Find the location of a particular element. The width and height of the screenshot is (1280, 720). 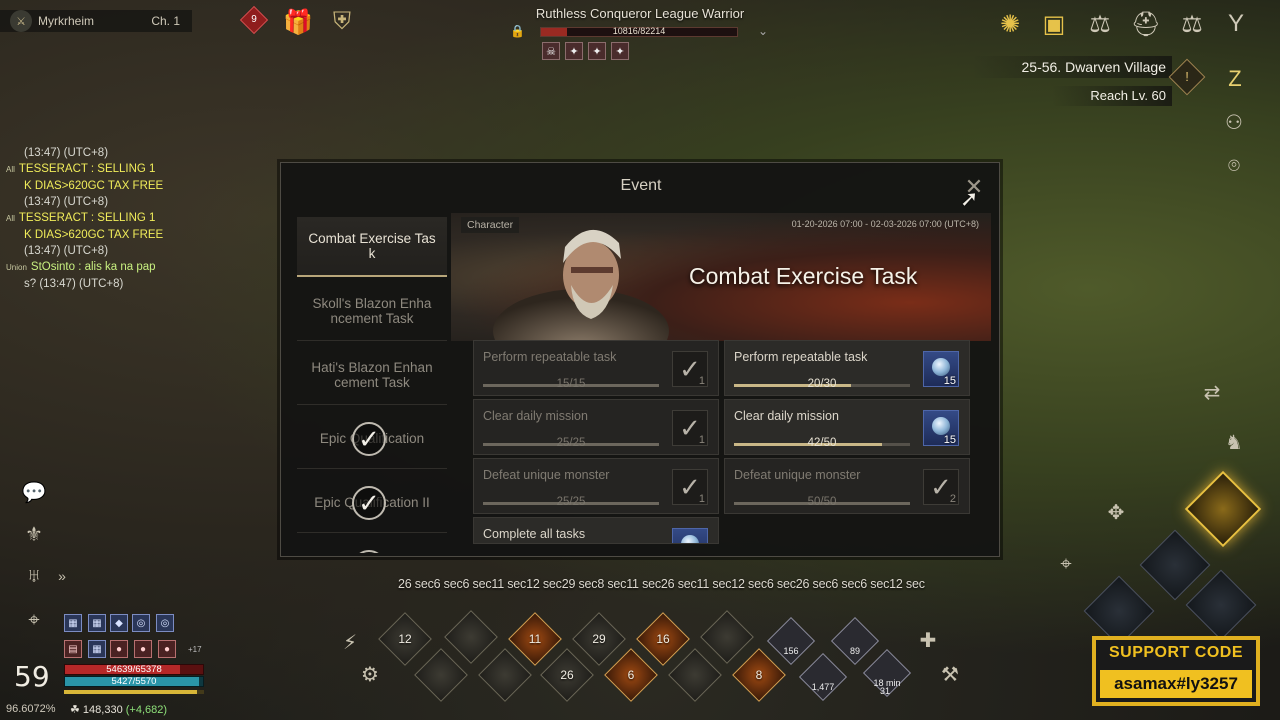

chat-text: TESSERACT : SELLING 1 is located at coordinates (87, 218).